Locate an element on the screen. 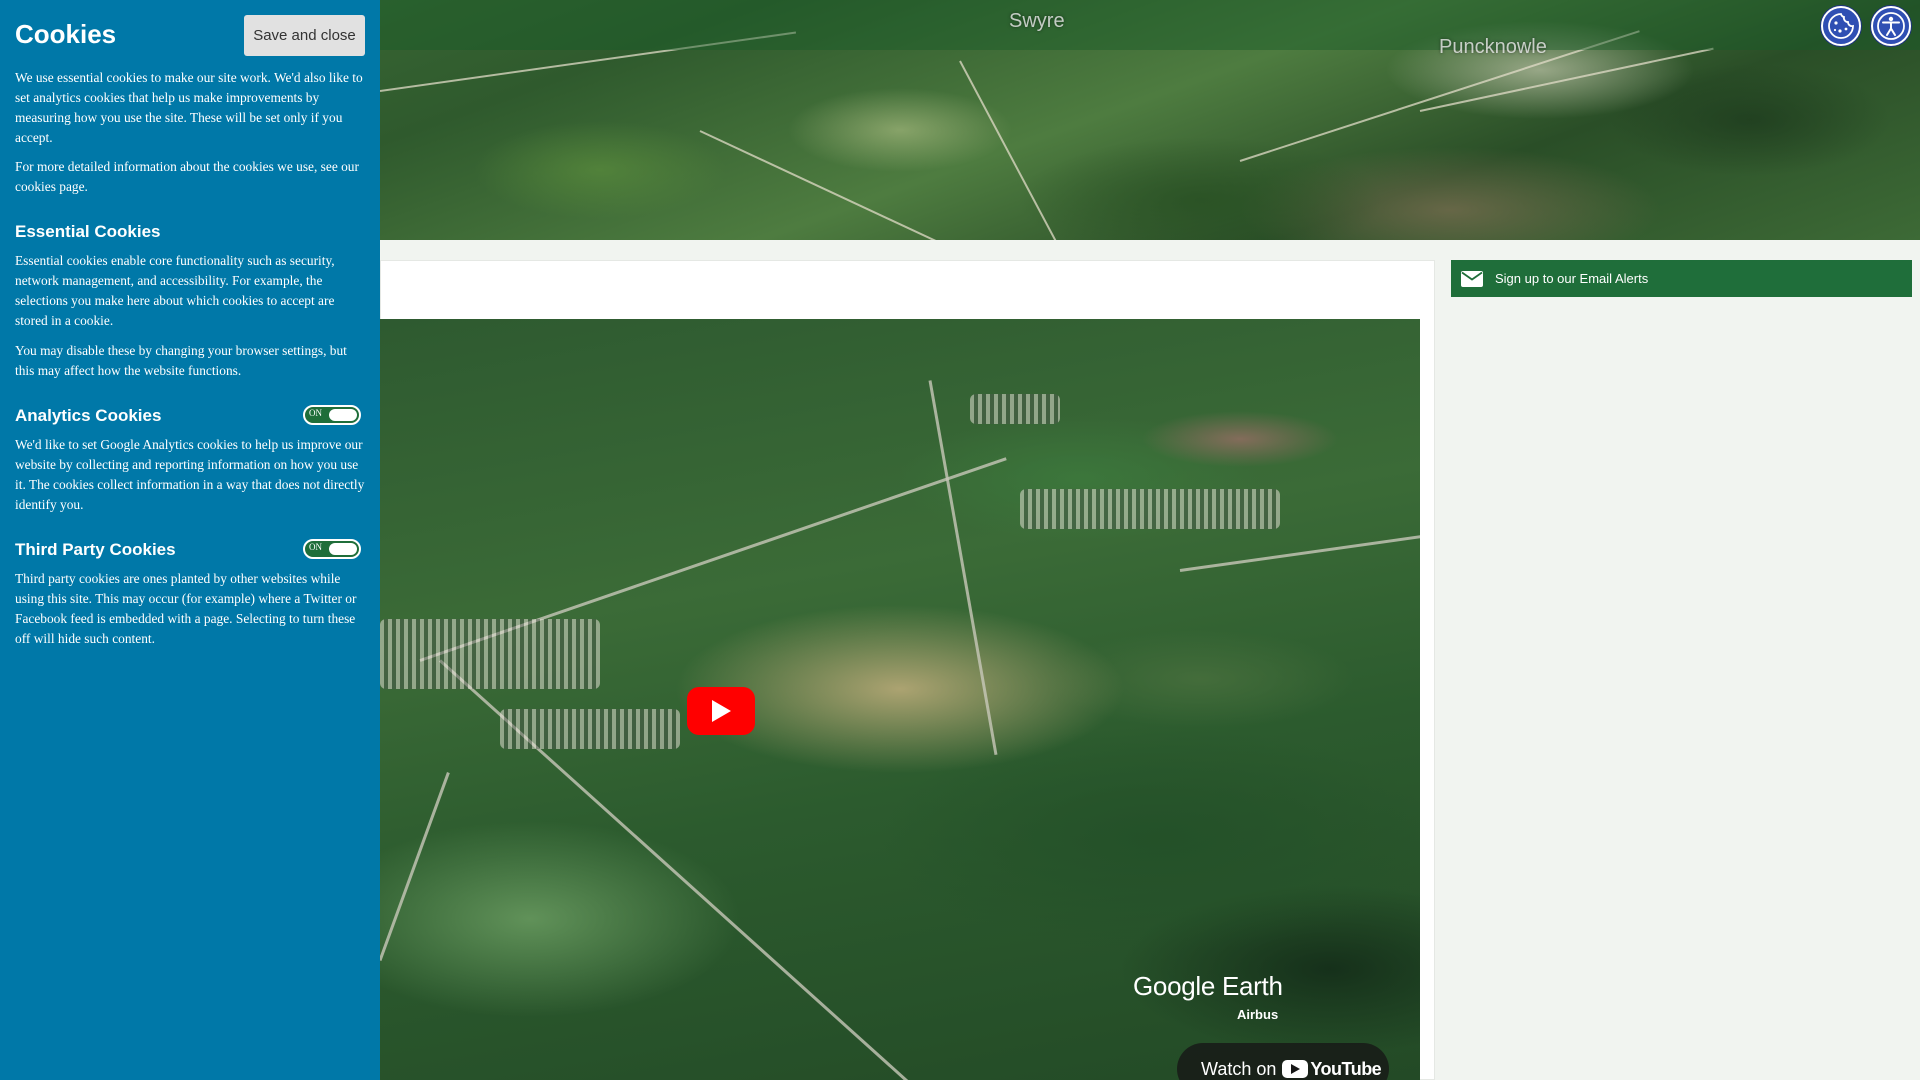 This screenshot has height=1080, width=1920. play-icon is located at coordinates (721, 711).